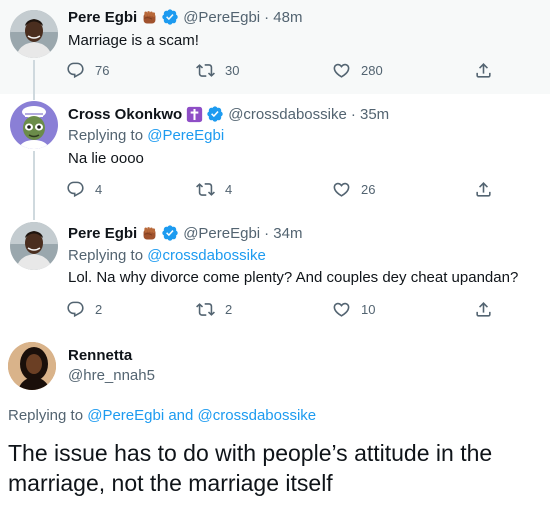 Image resolution: width=550 pixels, height=507 pixels. Describe the element at coordinates (357, 70) in the screenshot. I see `like-button: 280` at that location.